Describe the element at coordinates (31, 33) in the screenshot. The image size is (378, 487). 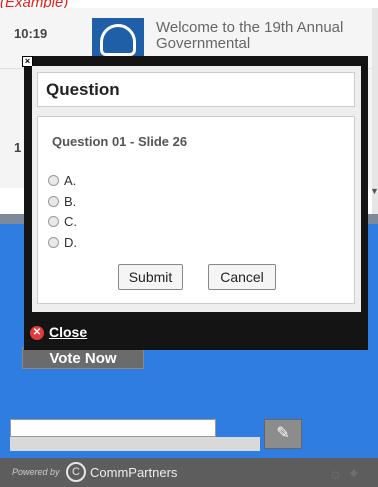
I see `session-time: 10:19` at that location.